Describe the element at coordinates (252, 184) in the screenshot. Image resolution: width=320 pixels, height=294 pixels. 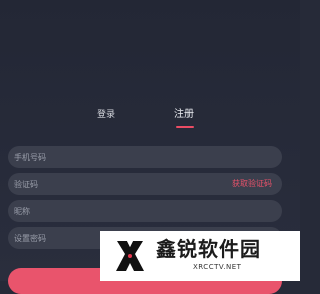
I see `get-code-button: 获取验证码` at that location.